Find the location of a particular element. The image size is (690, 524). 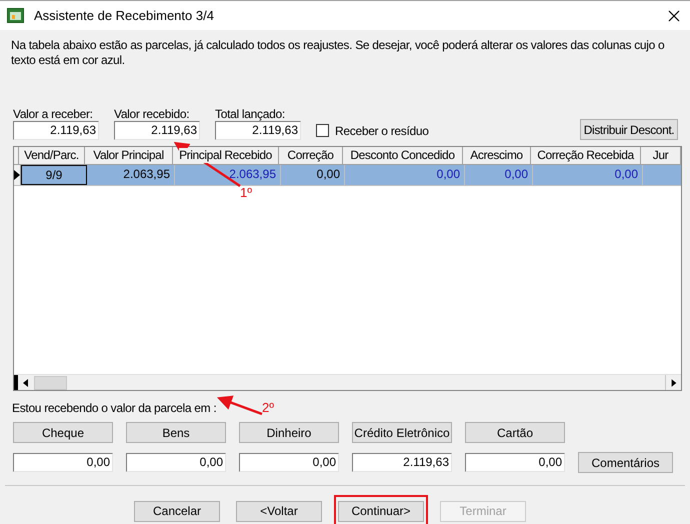

payment-method-button: Bens is located at coordinates (176, 432).